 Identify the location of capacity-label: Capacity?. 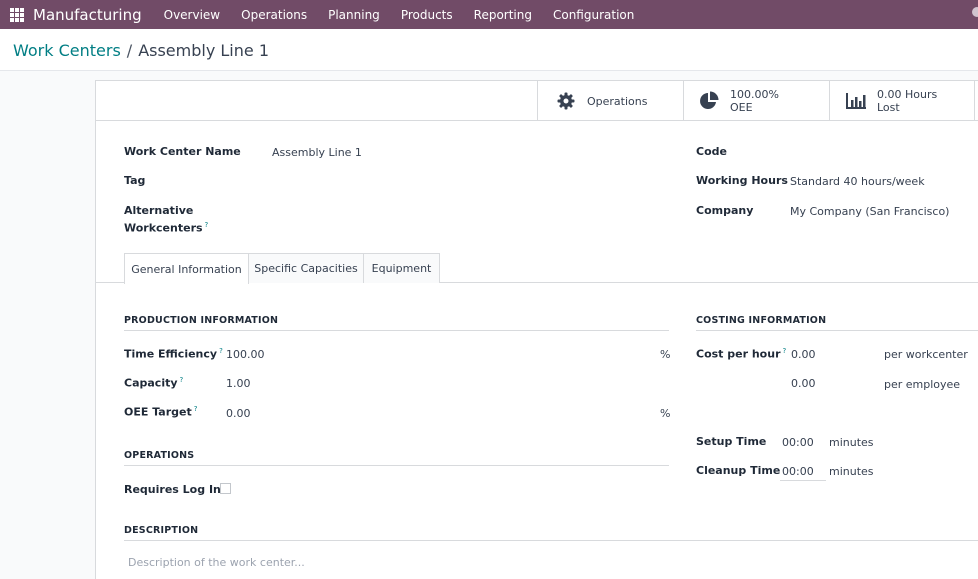
(153, 383).